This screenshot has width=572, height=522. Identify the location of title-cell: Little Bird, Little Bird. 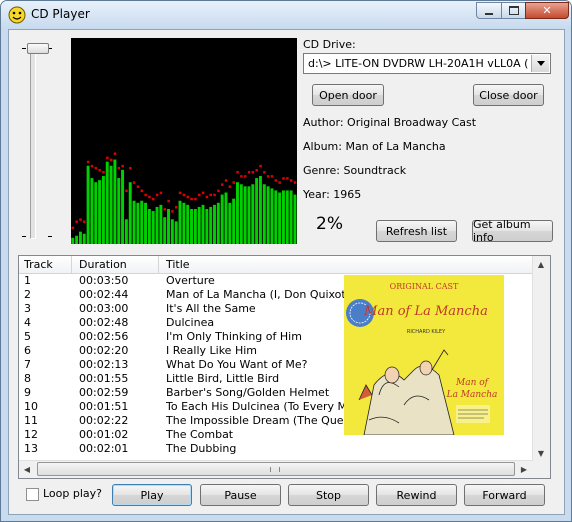
(223, 378).